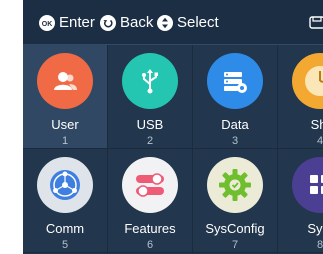  Describe the element at coordinates (108, 22) in the screenshot. I see `back-key-icon` at that location.